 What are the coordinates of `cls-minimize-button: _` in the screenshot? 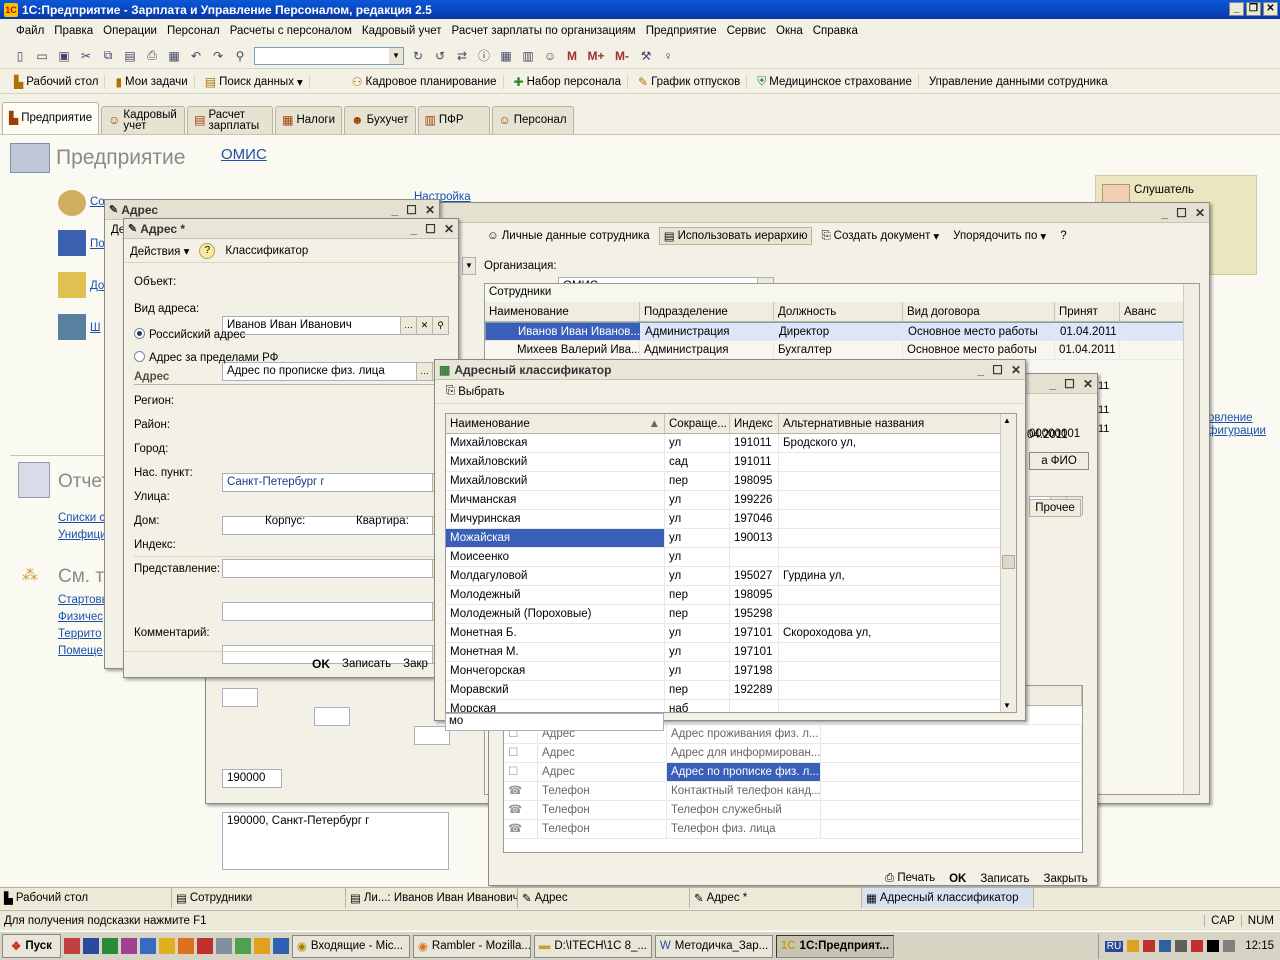 It's located at (980, 370).